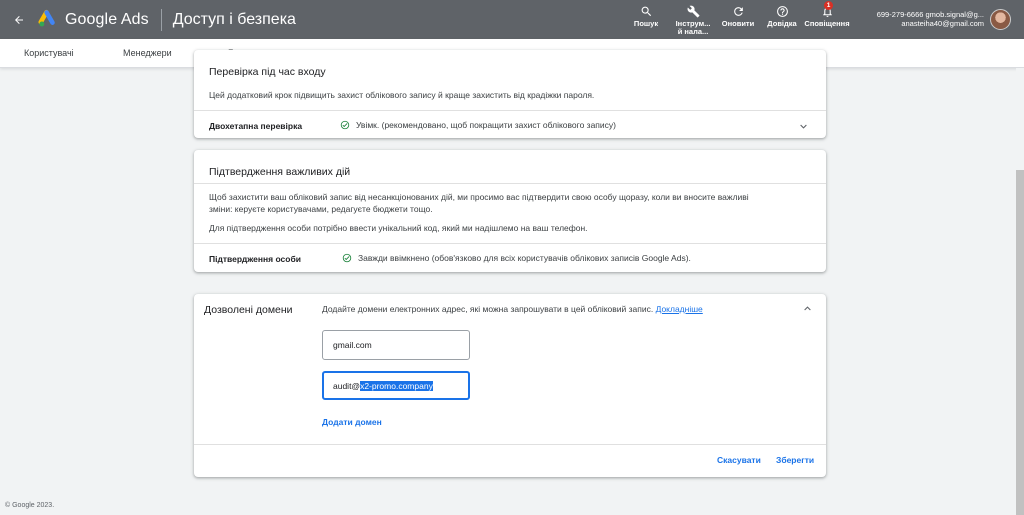 This screenshot has height=515, width=1024. What do you see at coordinates (512, 53) in the screenshot?
I see `tab-bar-overlay` at bounding box center [512, 53].